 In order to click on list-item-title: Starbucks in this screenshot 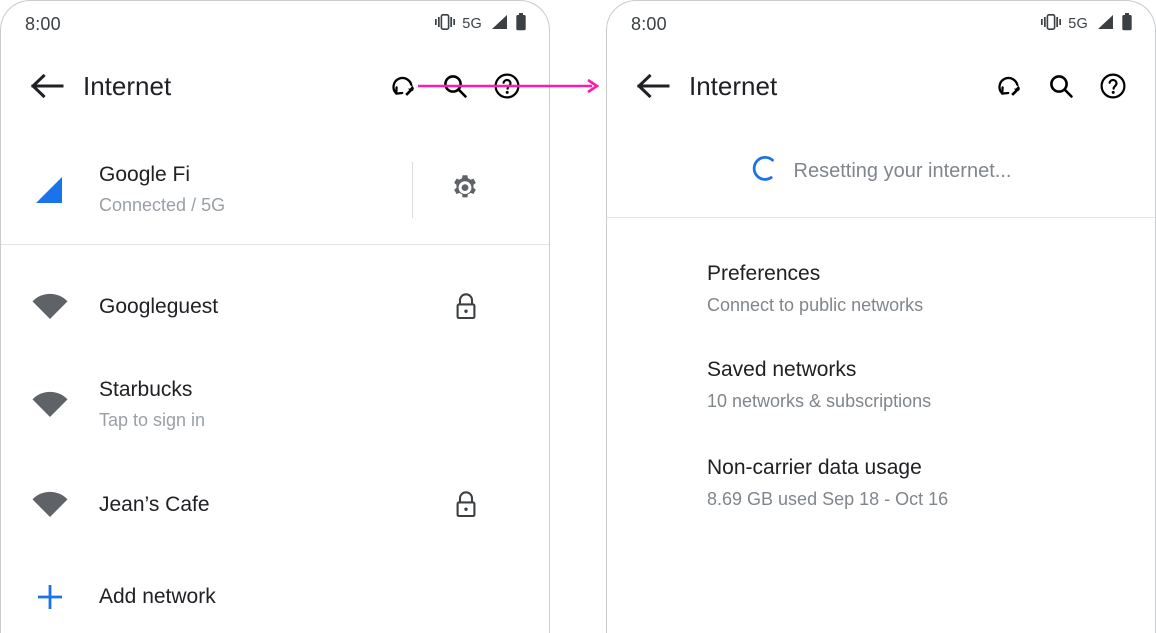, I will do `click(146, 390)`.